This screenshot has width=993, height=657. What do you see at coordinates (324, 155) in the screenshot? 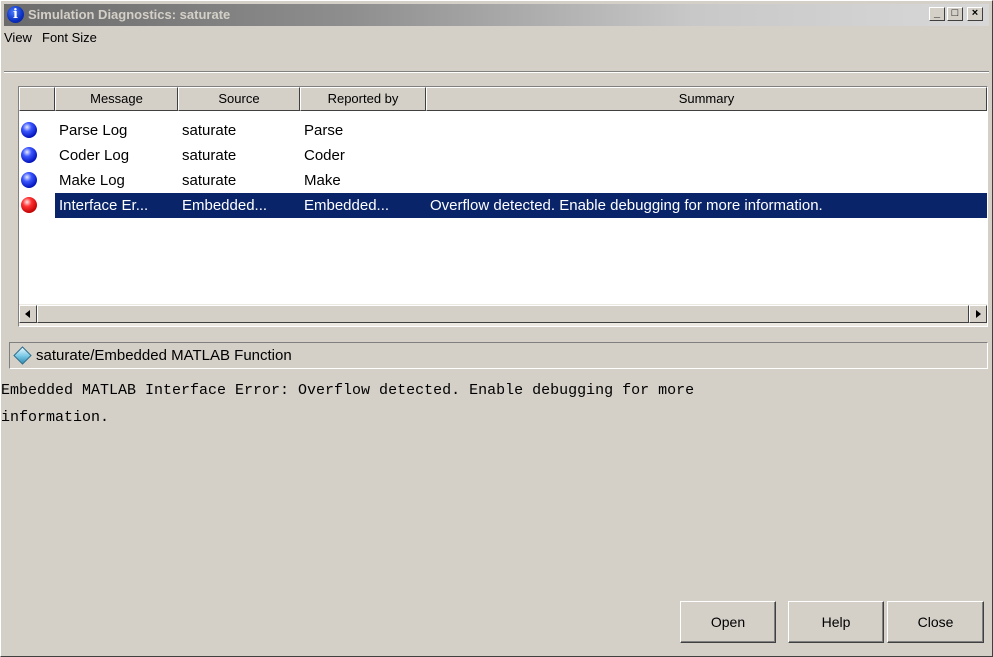
I see `cell-reported-by: Coder` at bounding box center [324, 155].